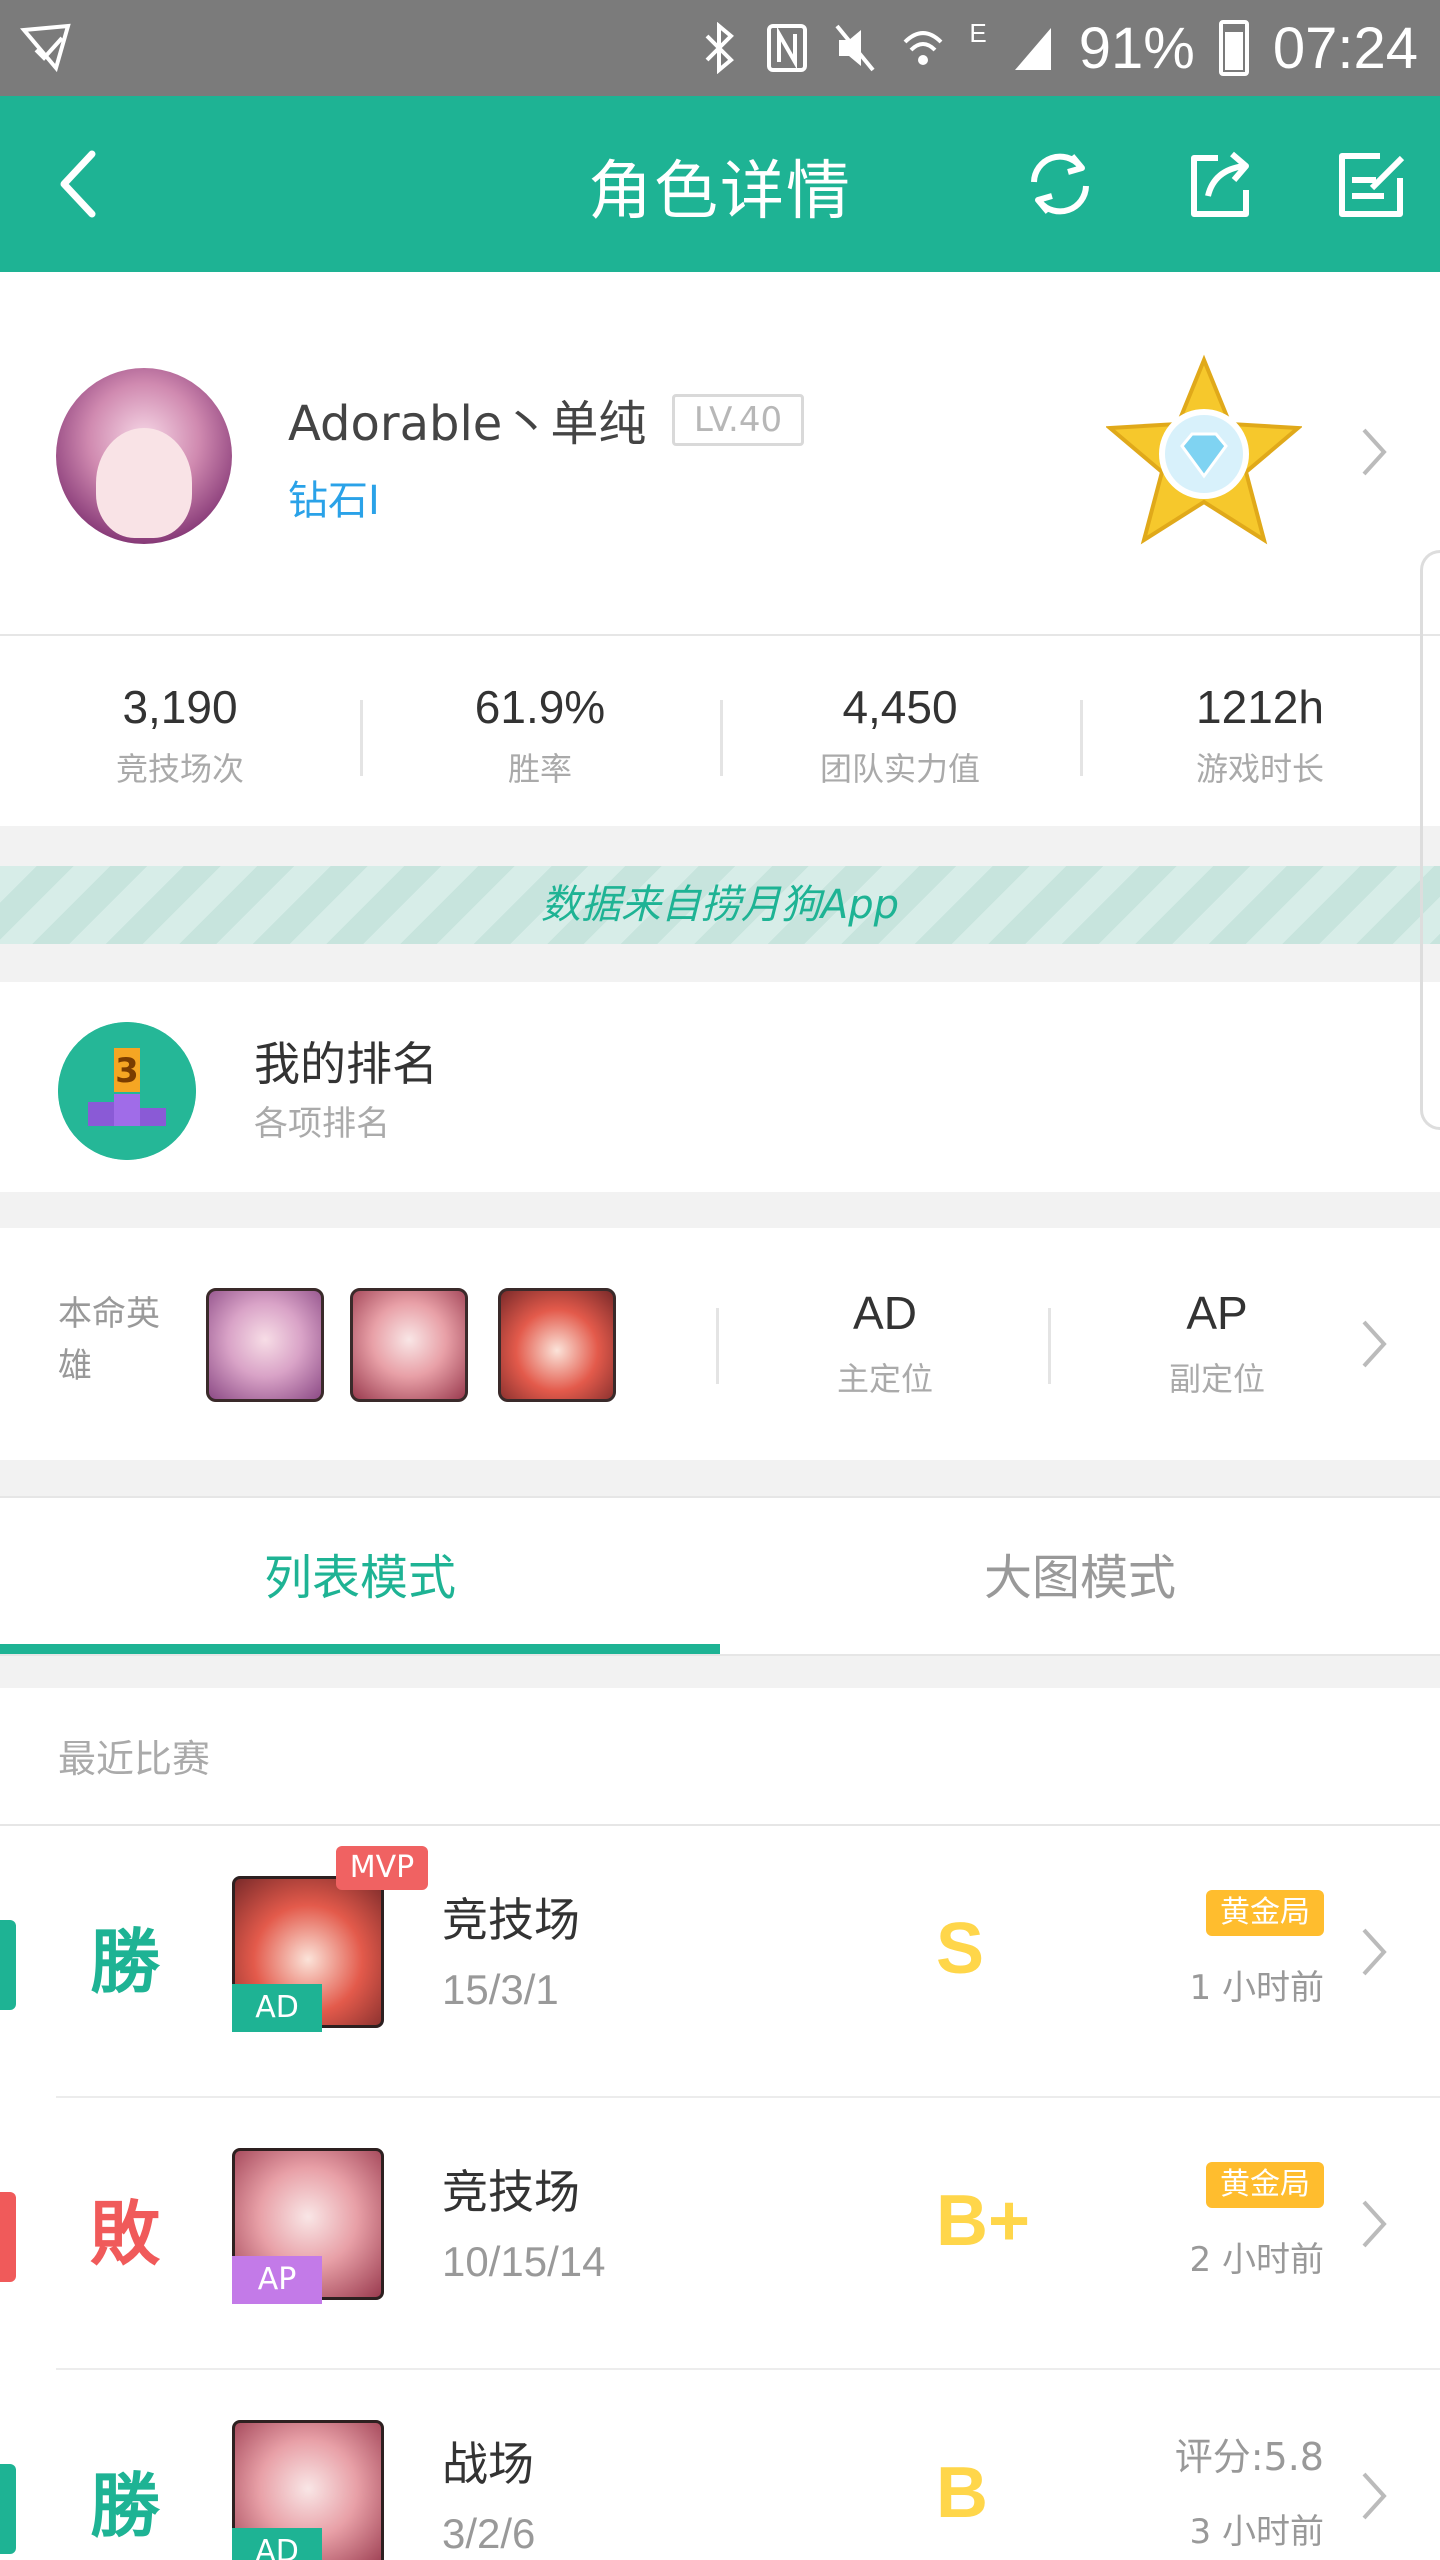  Describe the element at coordinates (179, 769) in the screenshot. I see `stat-label: 竞技场次` at that location.